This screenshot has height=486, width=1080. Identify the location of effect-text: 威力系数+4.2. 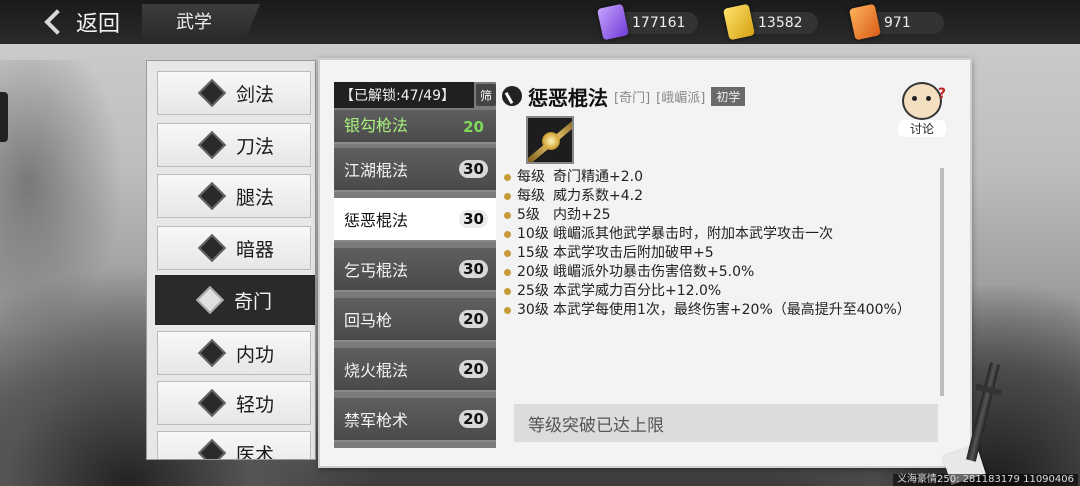
(598, 196).